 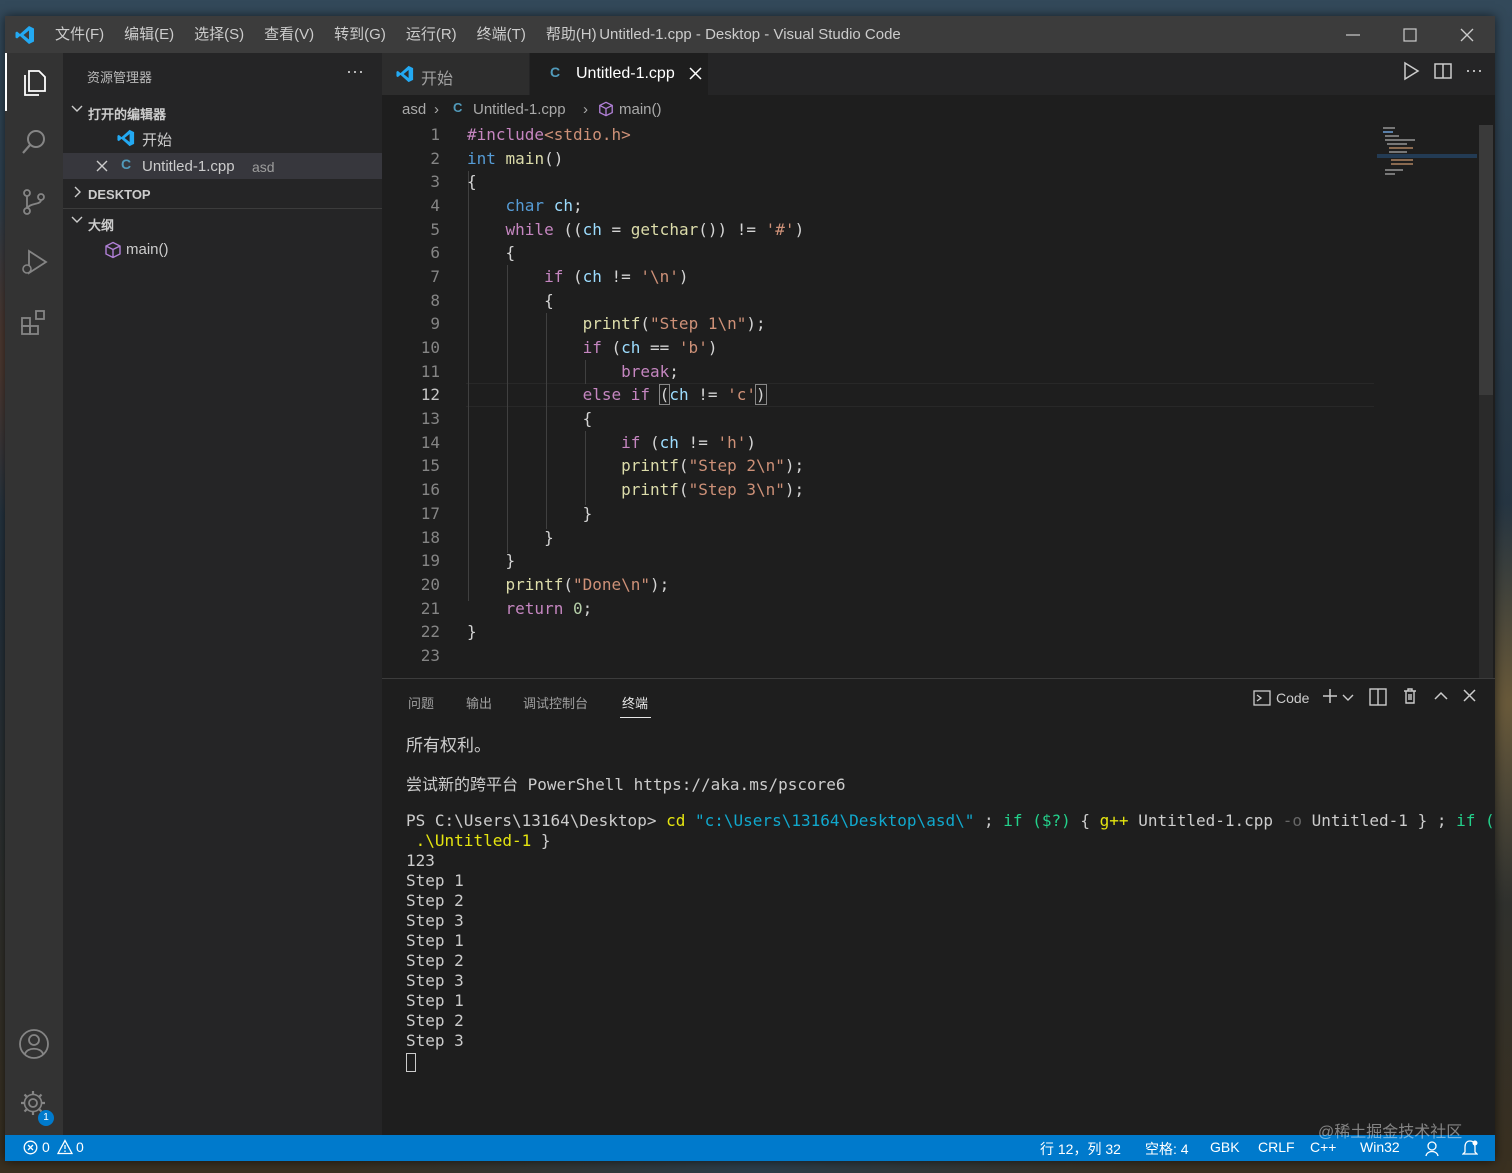 What do you see at coordinates (435, 940) in the screenshot?
I see `terminal-output-line: Step 1` at bounding box center [435, 940].